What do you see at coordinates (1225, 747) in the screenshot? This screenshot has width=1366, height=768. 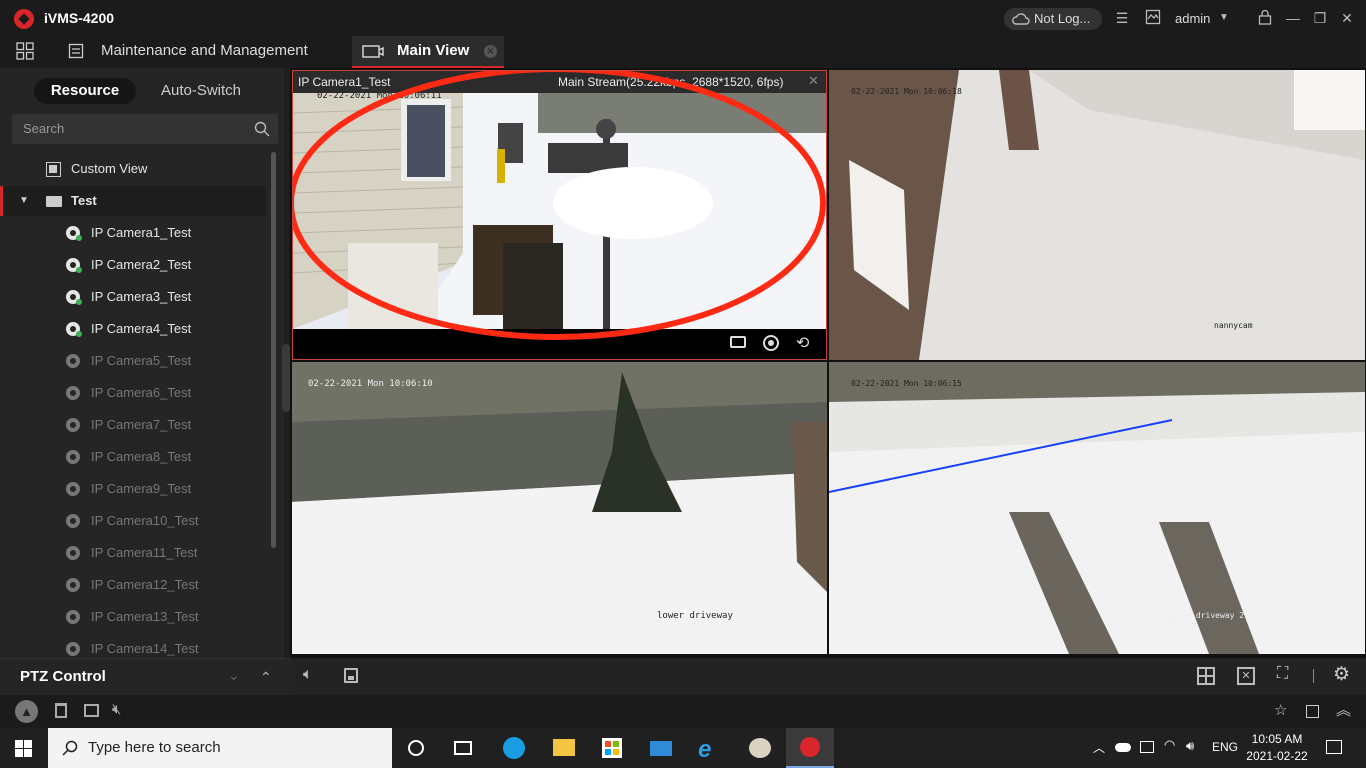 I see `input-language: ENG` at bounding box center [1225, 747].